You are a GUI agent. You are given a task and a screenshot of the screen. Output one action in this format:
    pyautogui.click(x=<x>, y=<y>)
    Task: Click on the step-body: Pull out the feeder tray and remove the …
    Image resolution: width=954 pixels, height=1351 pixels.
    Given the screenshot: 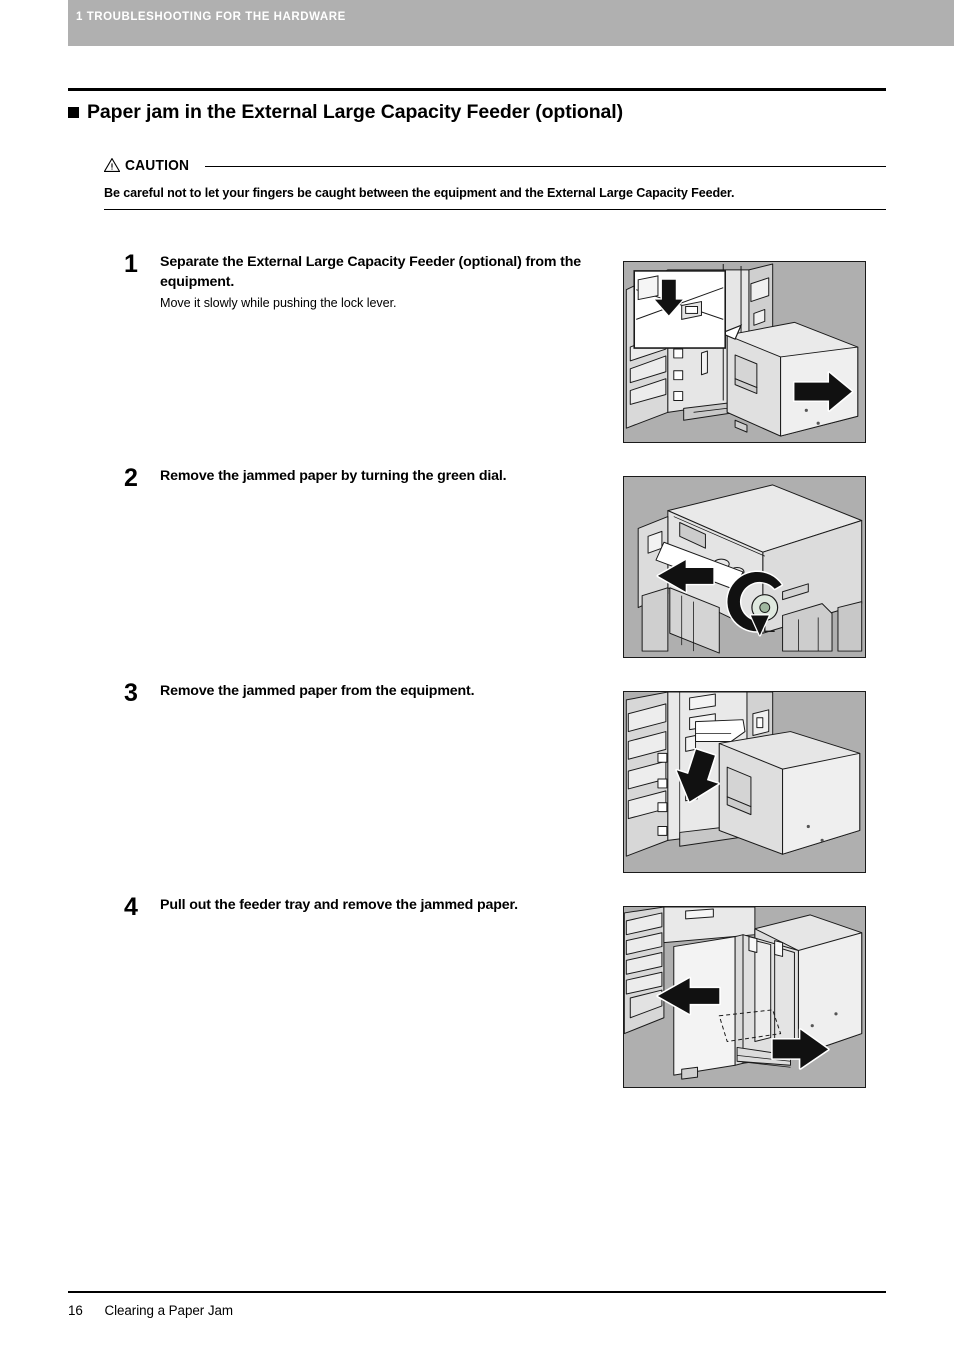 What is the action you would take?
    pyautogui.click(x=375, y=905)
    